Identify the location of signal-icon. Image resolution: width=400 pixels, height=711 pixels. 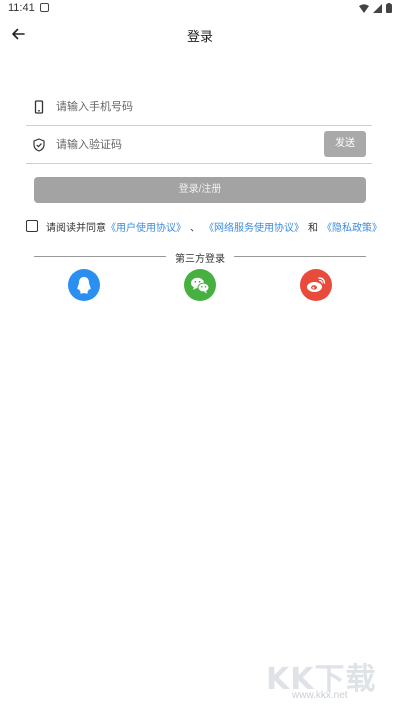
(377, 8).